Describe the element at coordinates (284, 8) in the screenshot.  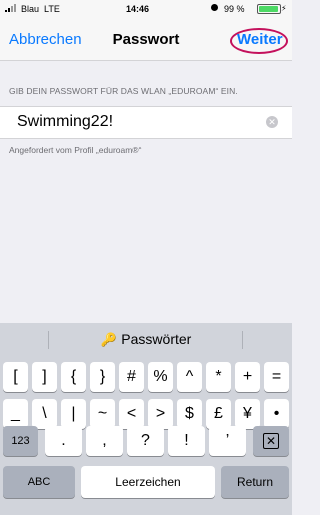
I see `charging-icon: ⚡` at that location.